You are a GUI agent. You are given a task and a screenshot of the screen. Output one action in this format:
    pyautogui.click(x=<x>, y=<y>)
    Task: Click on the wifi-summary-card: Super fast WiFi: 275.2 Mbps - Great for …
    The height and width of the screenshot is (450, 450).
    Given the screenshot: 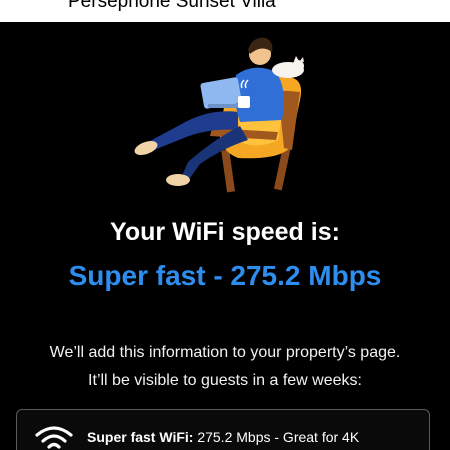 What is the action you would take?
    pyautogui.click(x=223, y=429)
    